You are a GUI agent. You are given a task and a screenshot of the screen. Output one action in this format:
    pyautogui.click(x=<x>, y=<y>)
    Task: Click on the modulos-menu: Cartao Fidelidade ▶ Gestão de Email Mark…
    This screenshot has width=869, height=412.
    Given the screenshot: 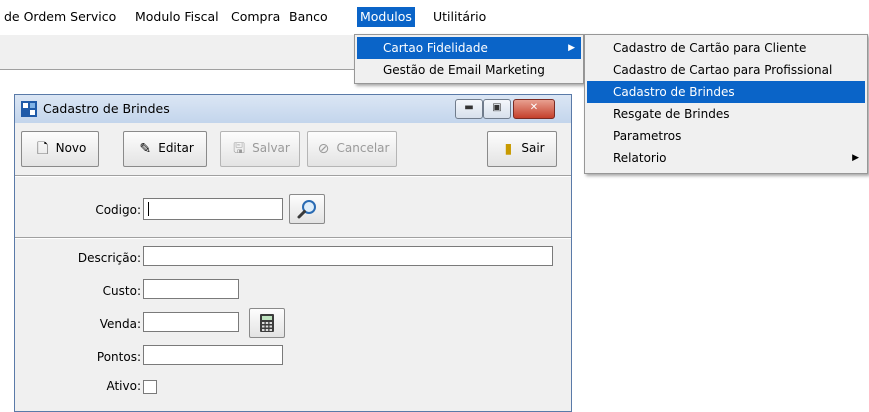 What is the action you would take?
    pyautogui.click(x=469, y=59)
    